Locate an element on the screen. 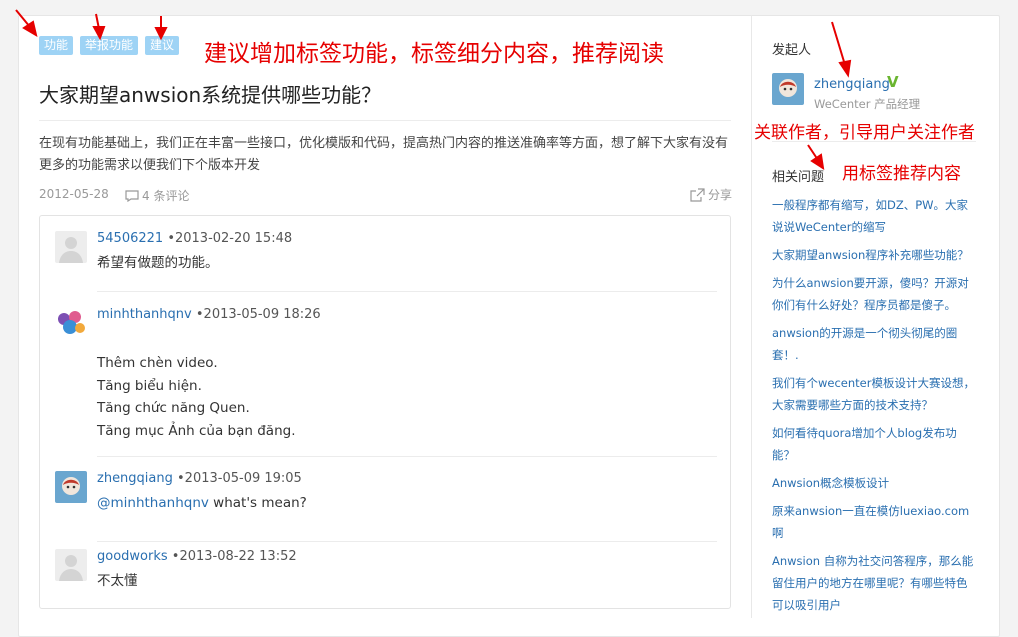  comment-text: what's mean? is located at coordinates (260, 503).